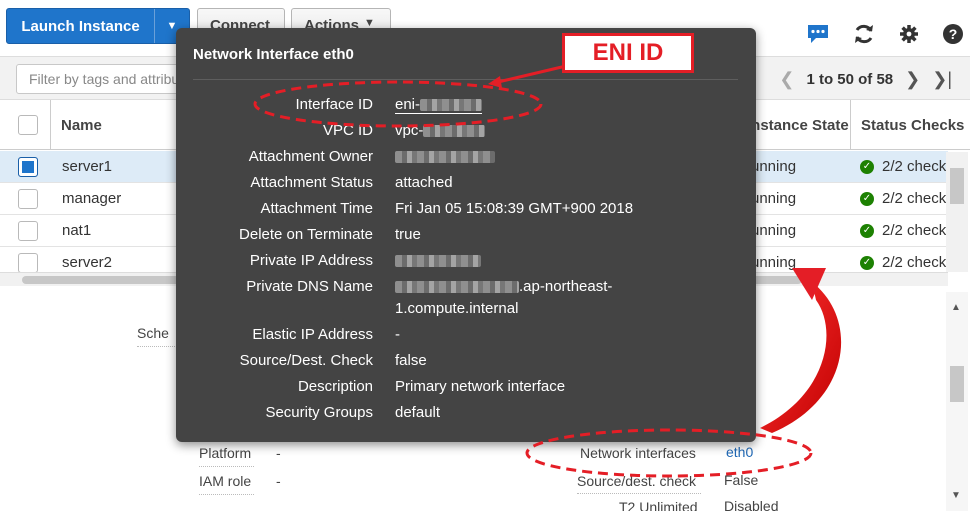 The width and height of the screenshot is (970, 511). What do you see at coordinates (87, 262) in the screenshot?
I see `instance-name: server2` at bounding box center [87, 262].